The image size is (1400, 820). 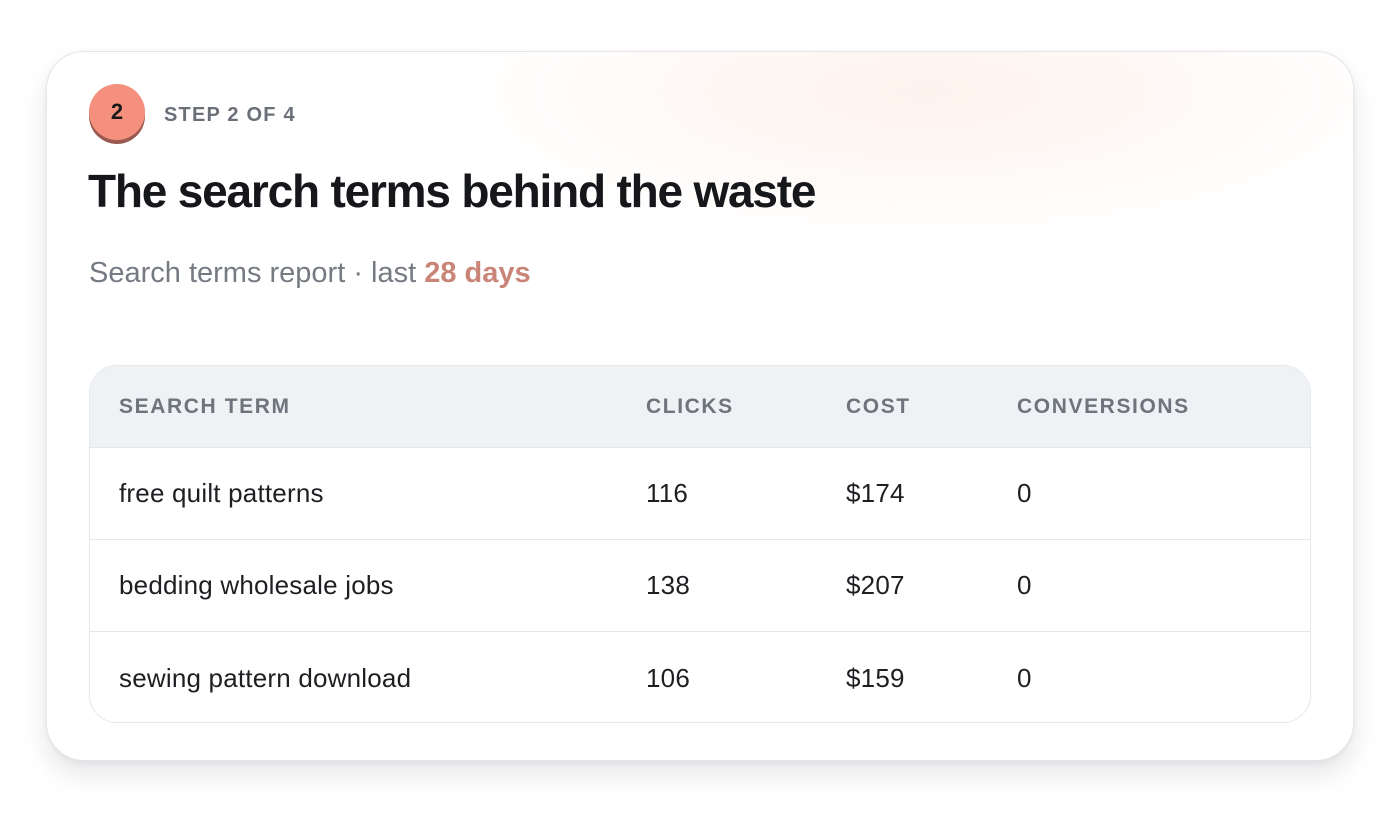 I want to click on clicks-cell: 116, so click(x=667, y=493).